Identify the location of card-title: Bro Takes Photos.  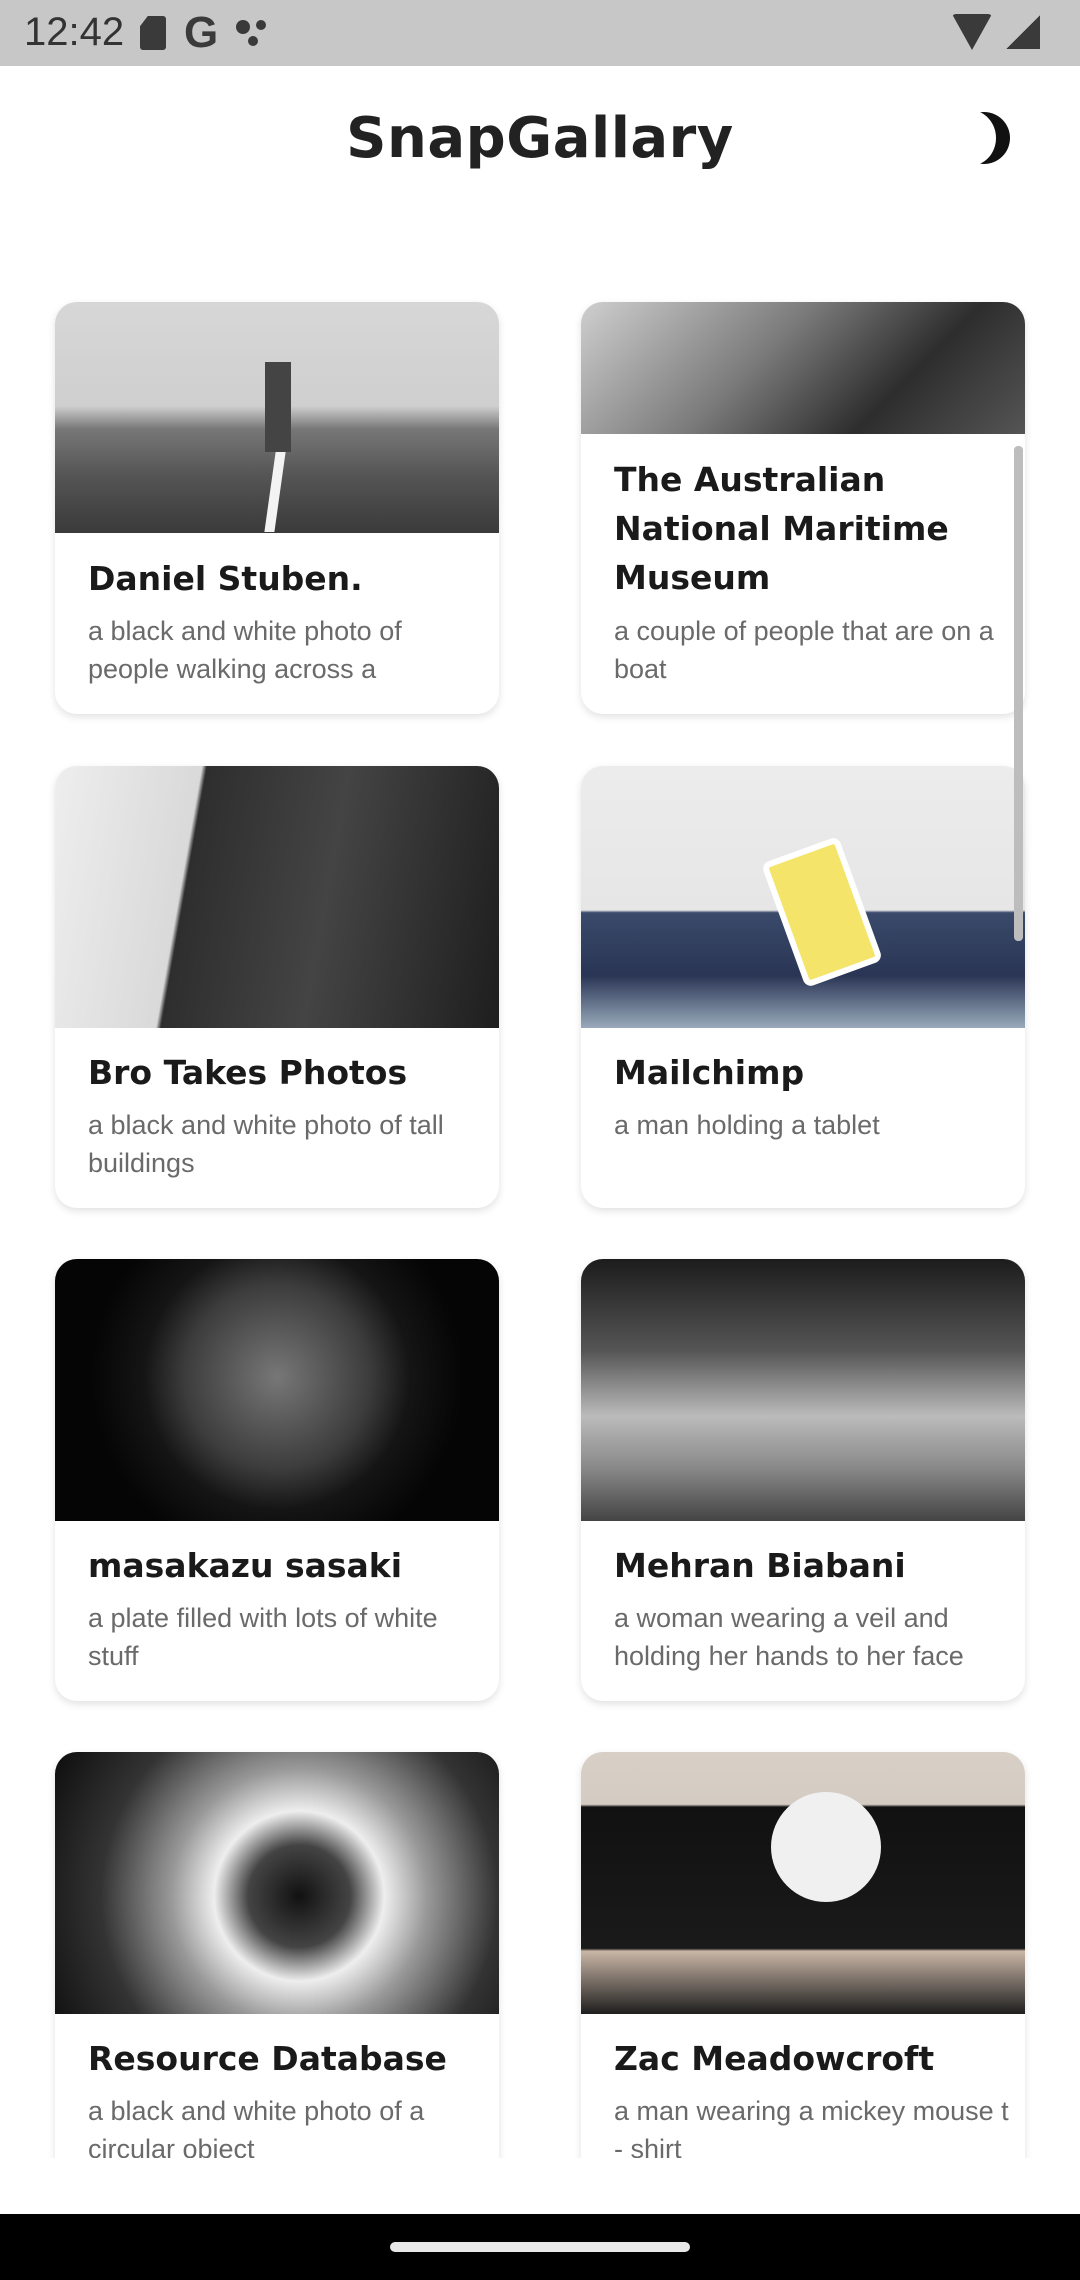
(248, 1072).